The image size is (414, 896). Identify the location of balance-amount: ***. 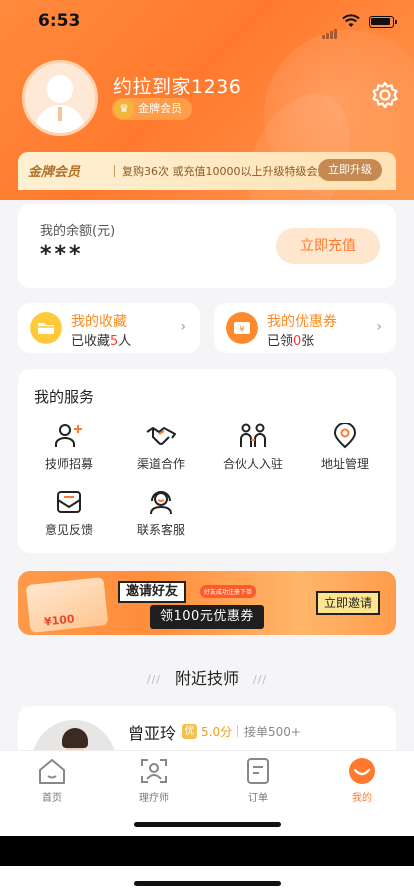
(62, 254).